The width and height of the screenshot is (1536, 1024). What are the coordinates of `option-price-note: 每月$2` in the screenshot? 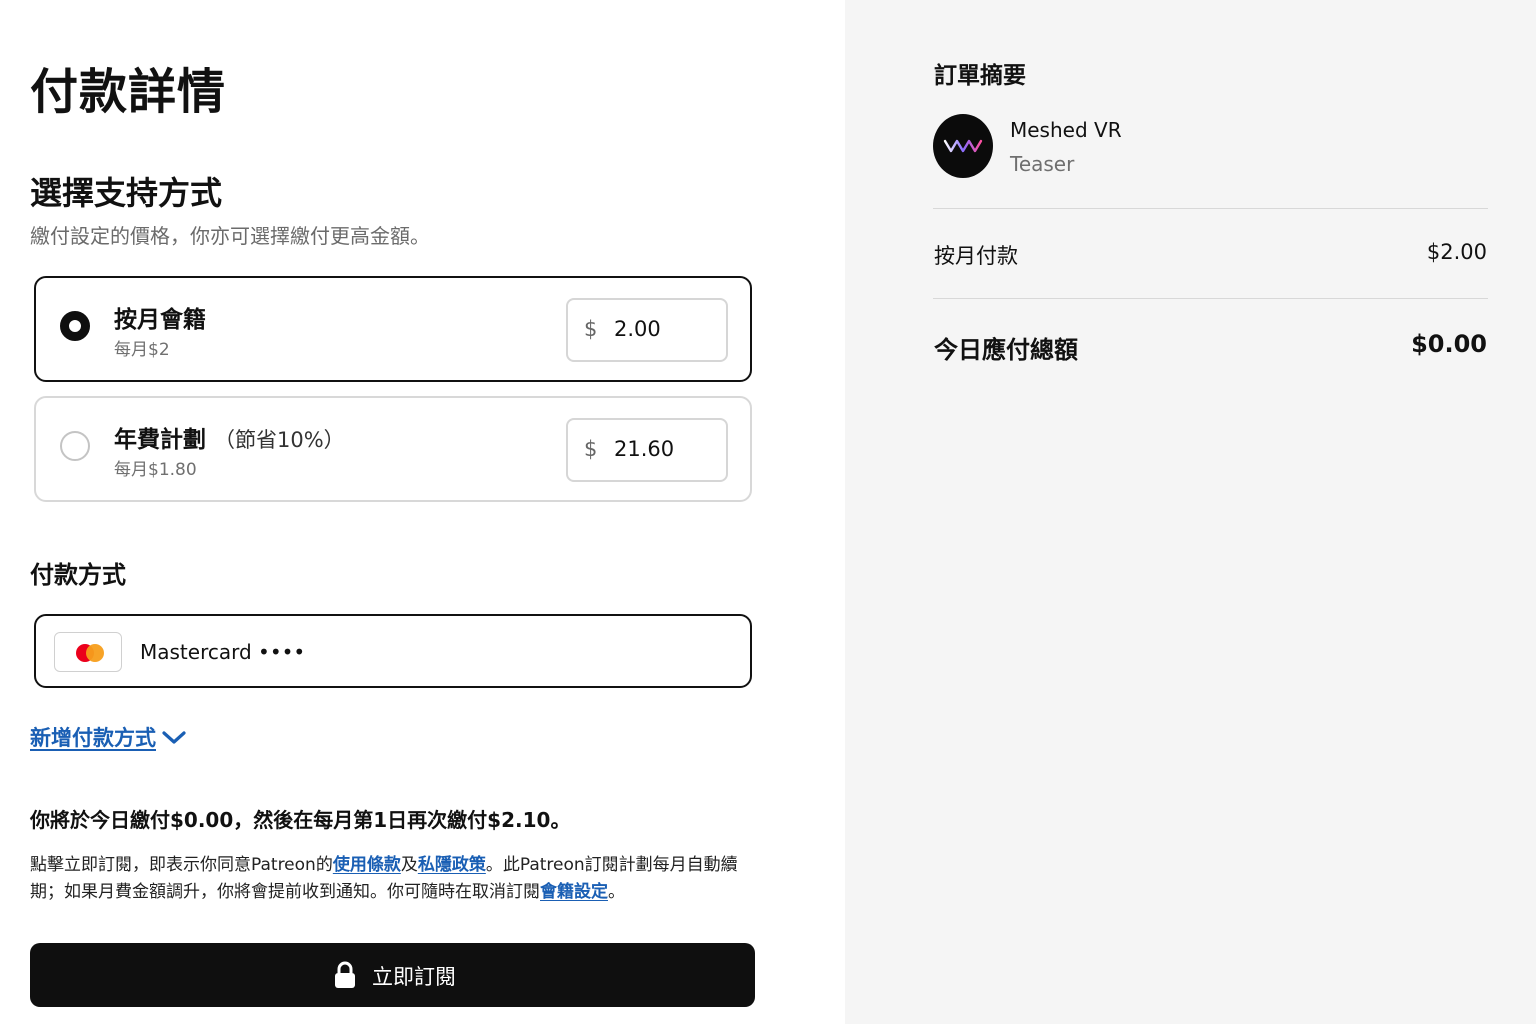 It's located at (142, 350).